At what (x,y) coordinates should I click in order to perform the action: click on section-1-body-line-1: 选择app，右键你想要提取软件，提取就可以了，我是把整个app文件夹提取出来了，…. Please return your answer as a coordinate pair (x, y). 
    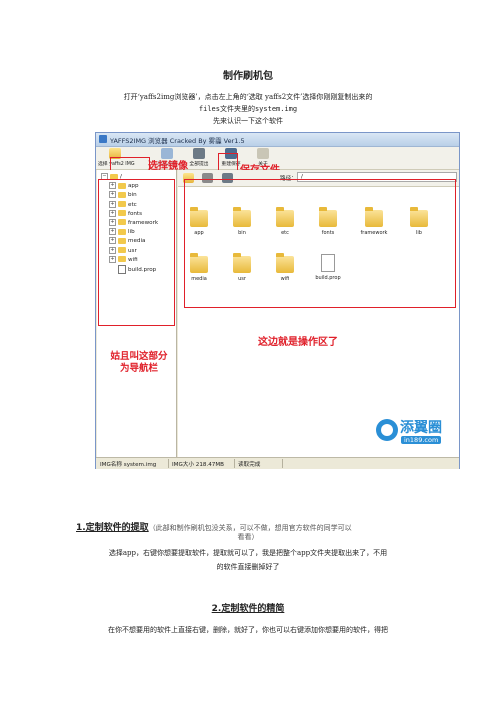
    Looking at the image, I should click on (248, 553).